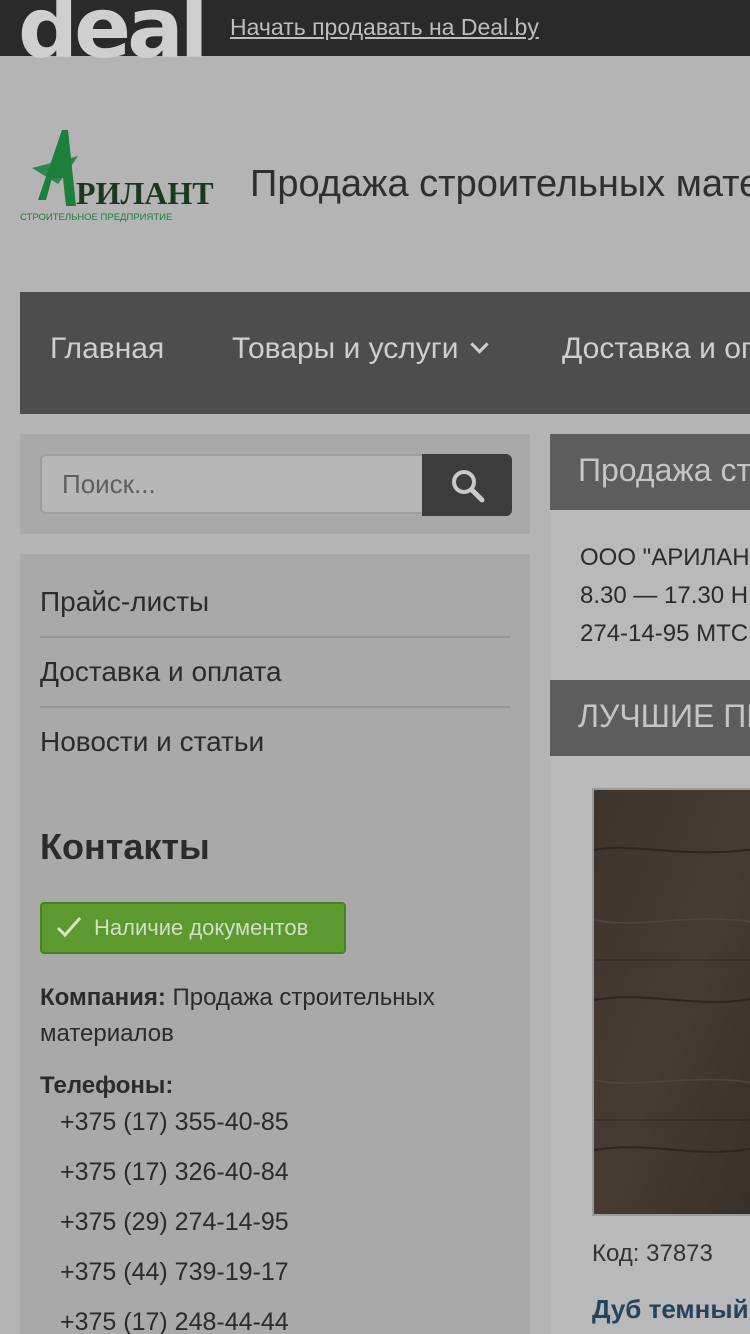 The width and height of the screenshot is (750, 1334). I want to click on search-panel, so click(275, 484).